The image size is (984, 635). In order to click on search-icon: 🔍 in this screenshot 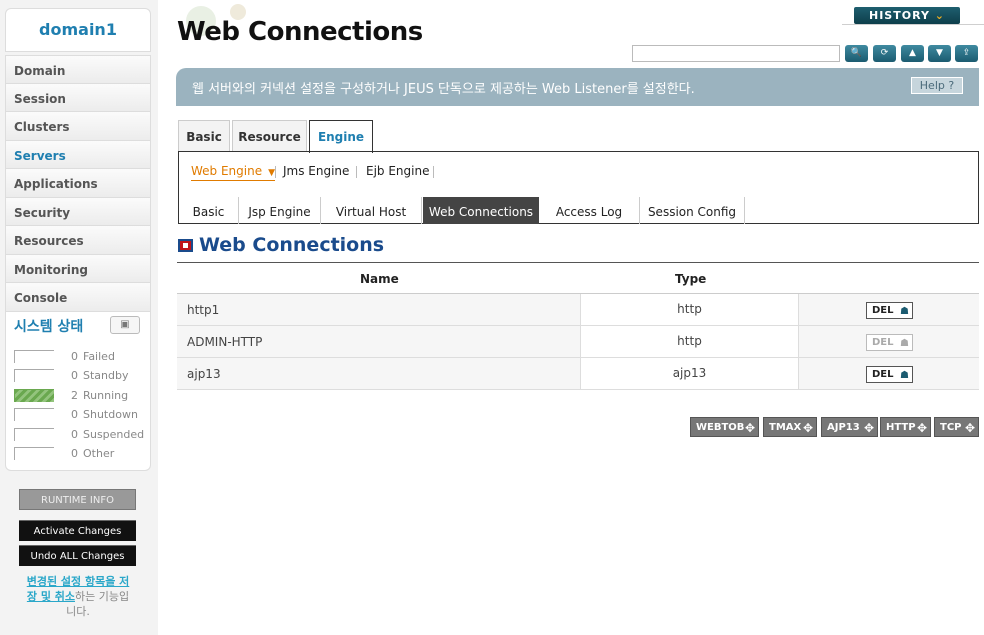, I will do `click(856, 53)`.